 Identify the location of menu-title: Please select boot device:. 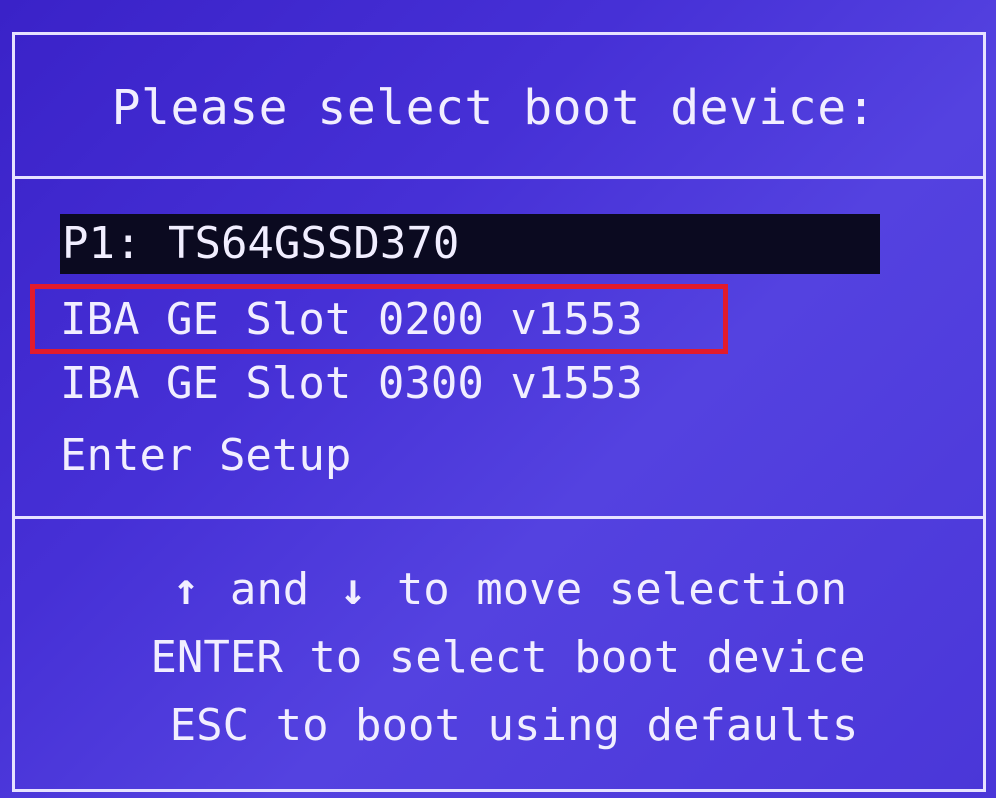
(493, 108).